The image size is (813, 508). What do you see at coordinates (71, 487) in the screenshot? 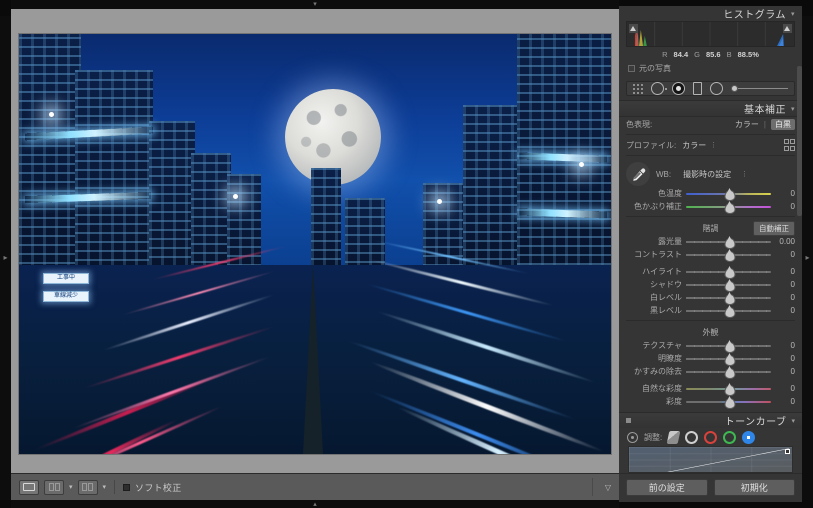
I see `before-after-dropdown-icon: ▾` at bounding box center [71, 487].